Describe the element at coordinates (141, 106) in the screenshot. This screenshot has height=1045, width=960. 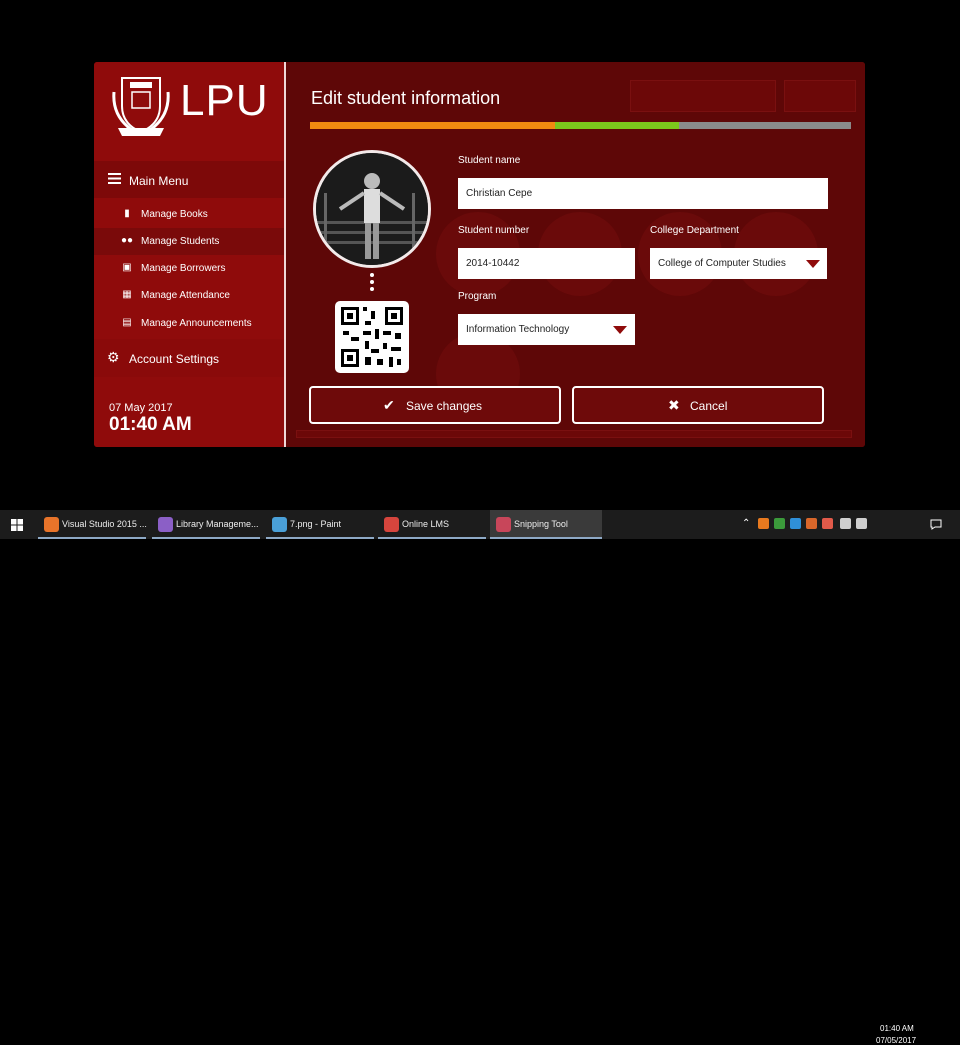
I see `university-crest-icon` at that location.